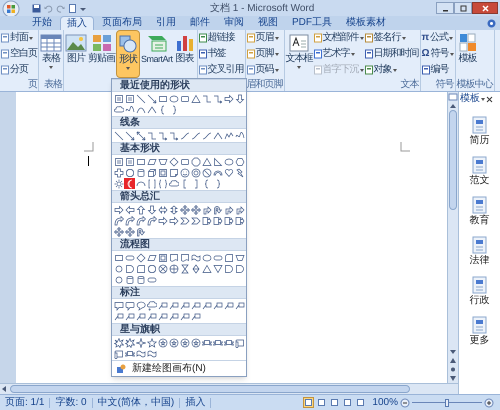 This screenshot has height=410, width=500. What do you see at coordinates (474, 85) in the screenshot?
I see `group-label: 模板中心` at bounding box center [474, 85].